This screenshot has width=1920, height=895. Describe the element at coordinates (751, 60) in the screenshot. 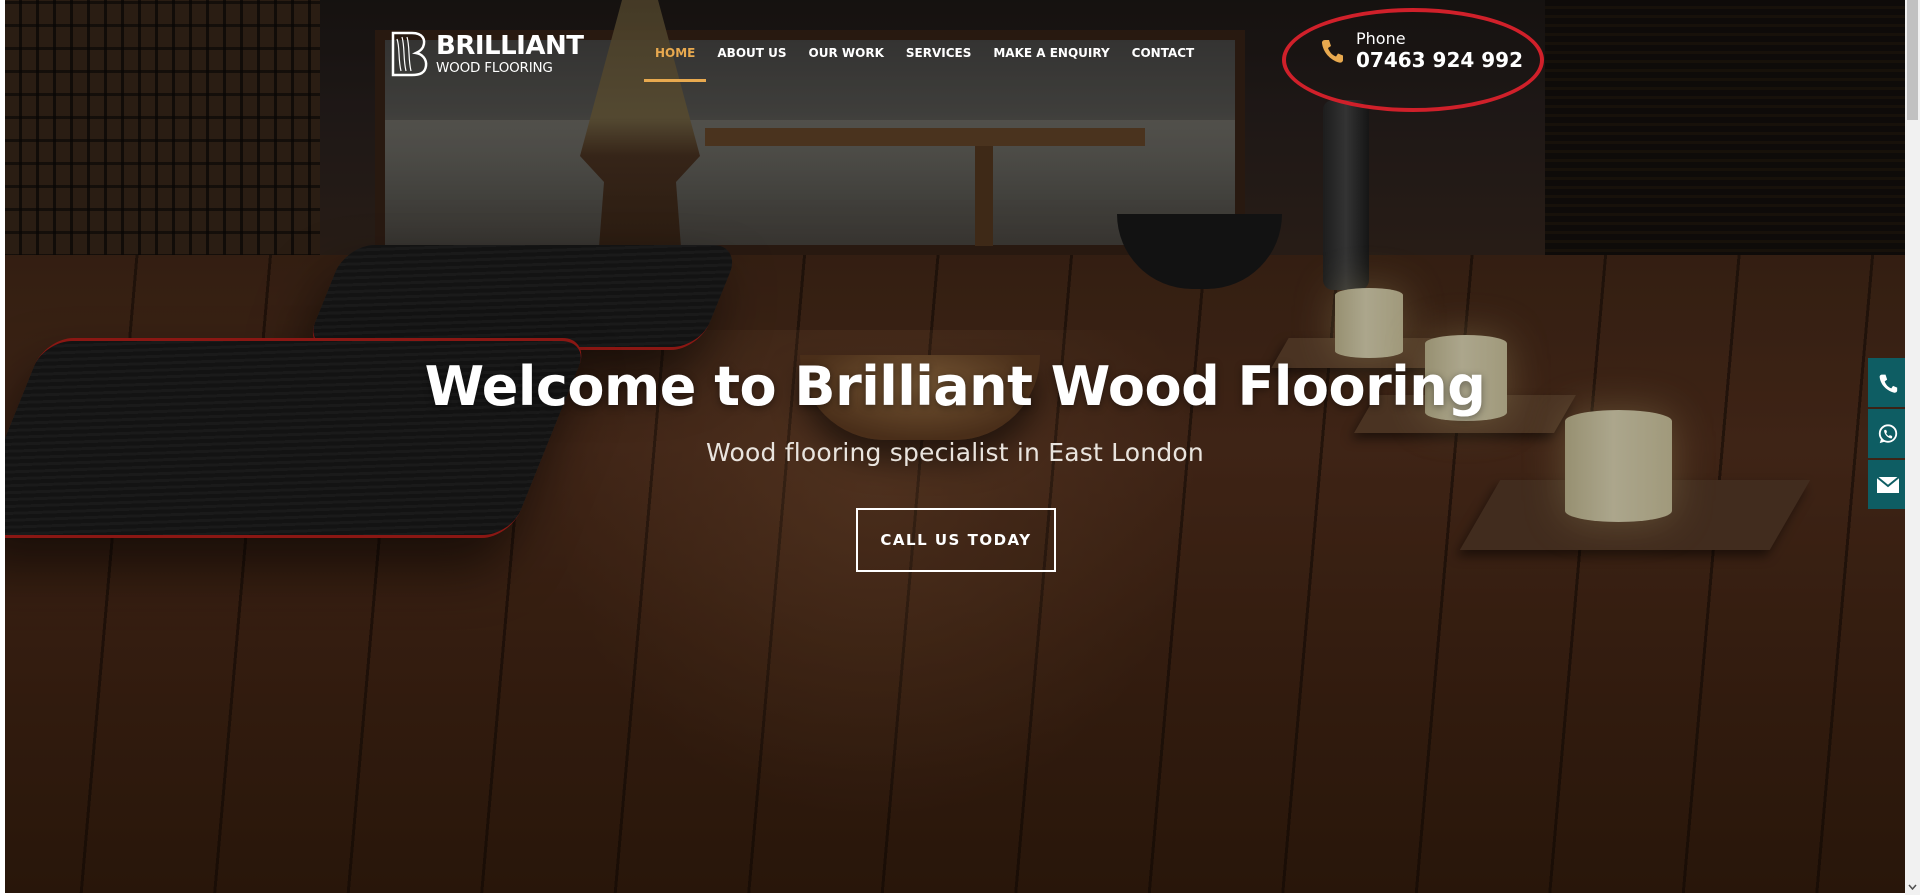

I see `nav-item-about-us: ABOUT US` at that location.